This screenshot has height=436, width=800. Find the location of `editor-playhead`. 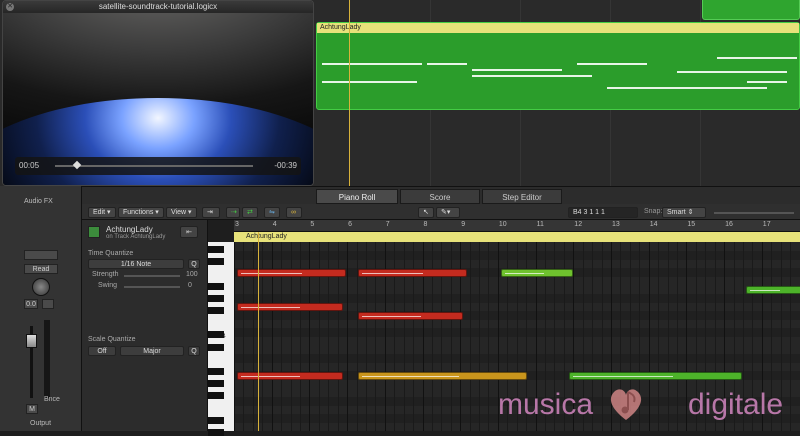

editor-playhead is located at coordinates (258, 331).